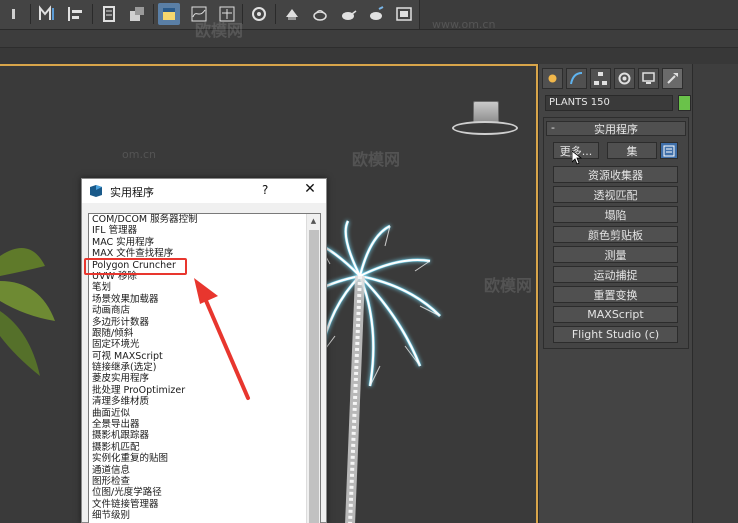 This screenshot has height=523, width=738. I want to click on sets-button: 集, so click(632, 150).